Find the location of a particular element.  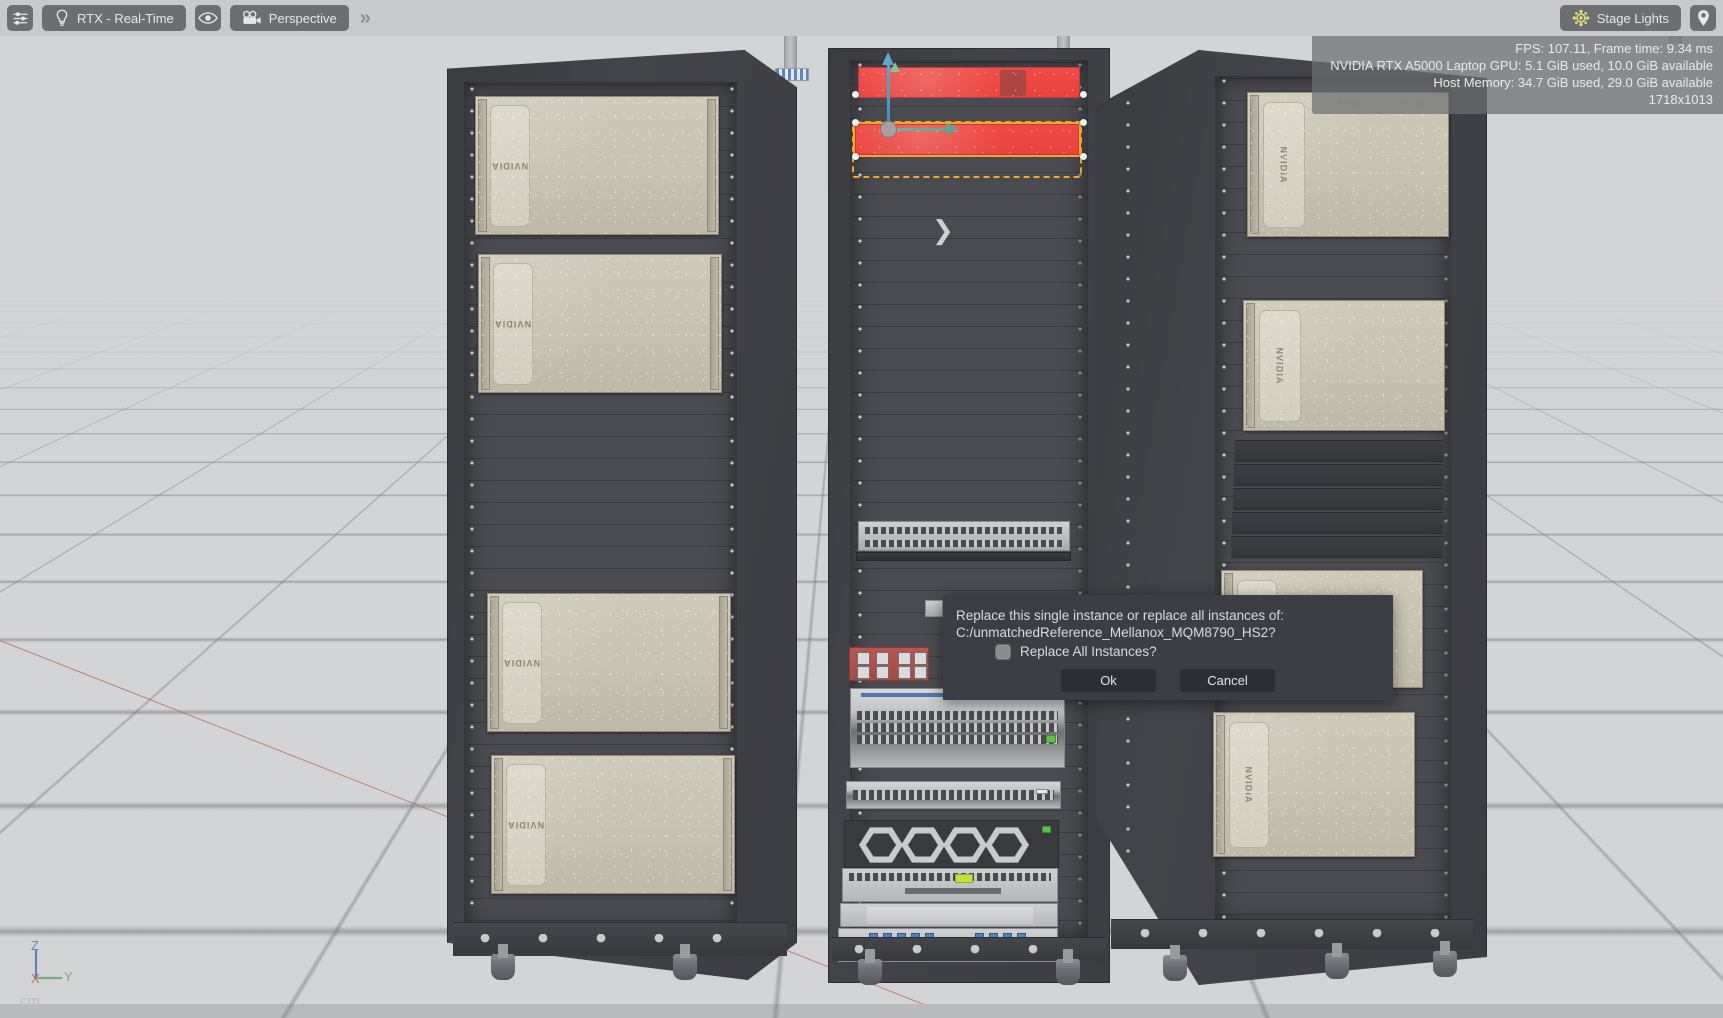

viewport-settings-button is located at coordinates (20, 18).